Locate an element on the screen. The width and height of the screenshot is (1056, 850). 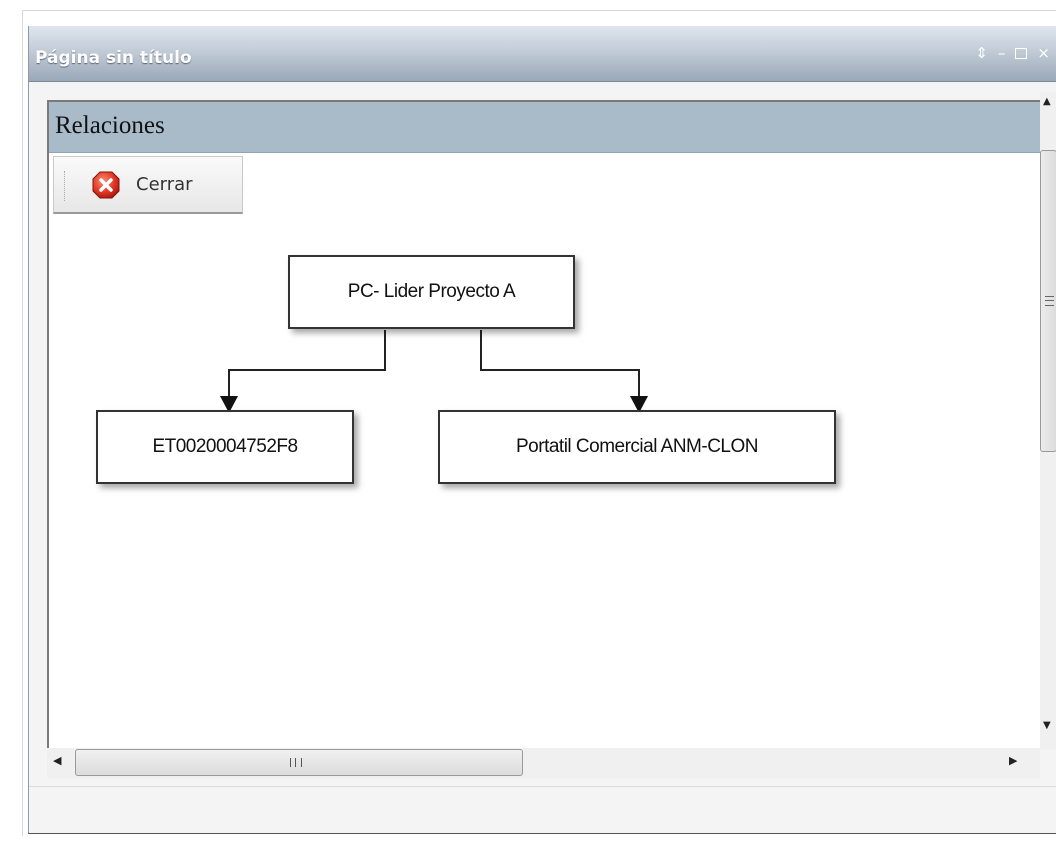
connector-left is located at coordinates (307, 364).